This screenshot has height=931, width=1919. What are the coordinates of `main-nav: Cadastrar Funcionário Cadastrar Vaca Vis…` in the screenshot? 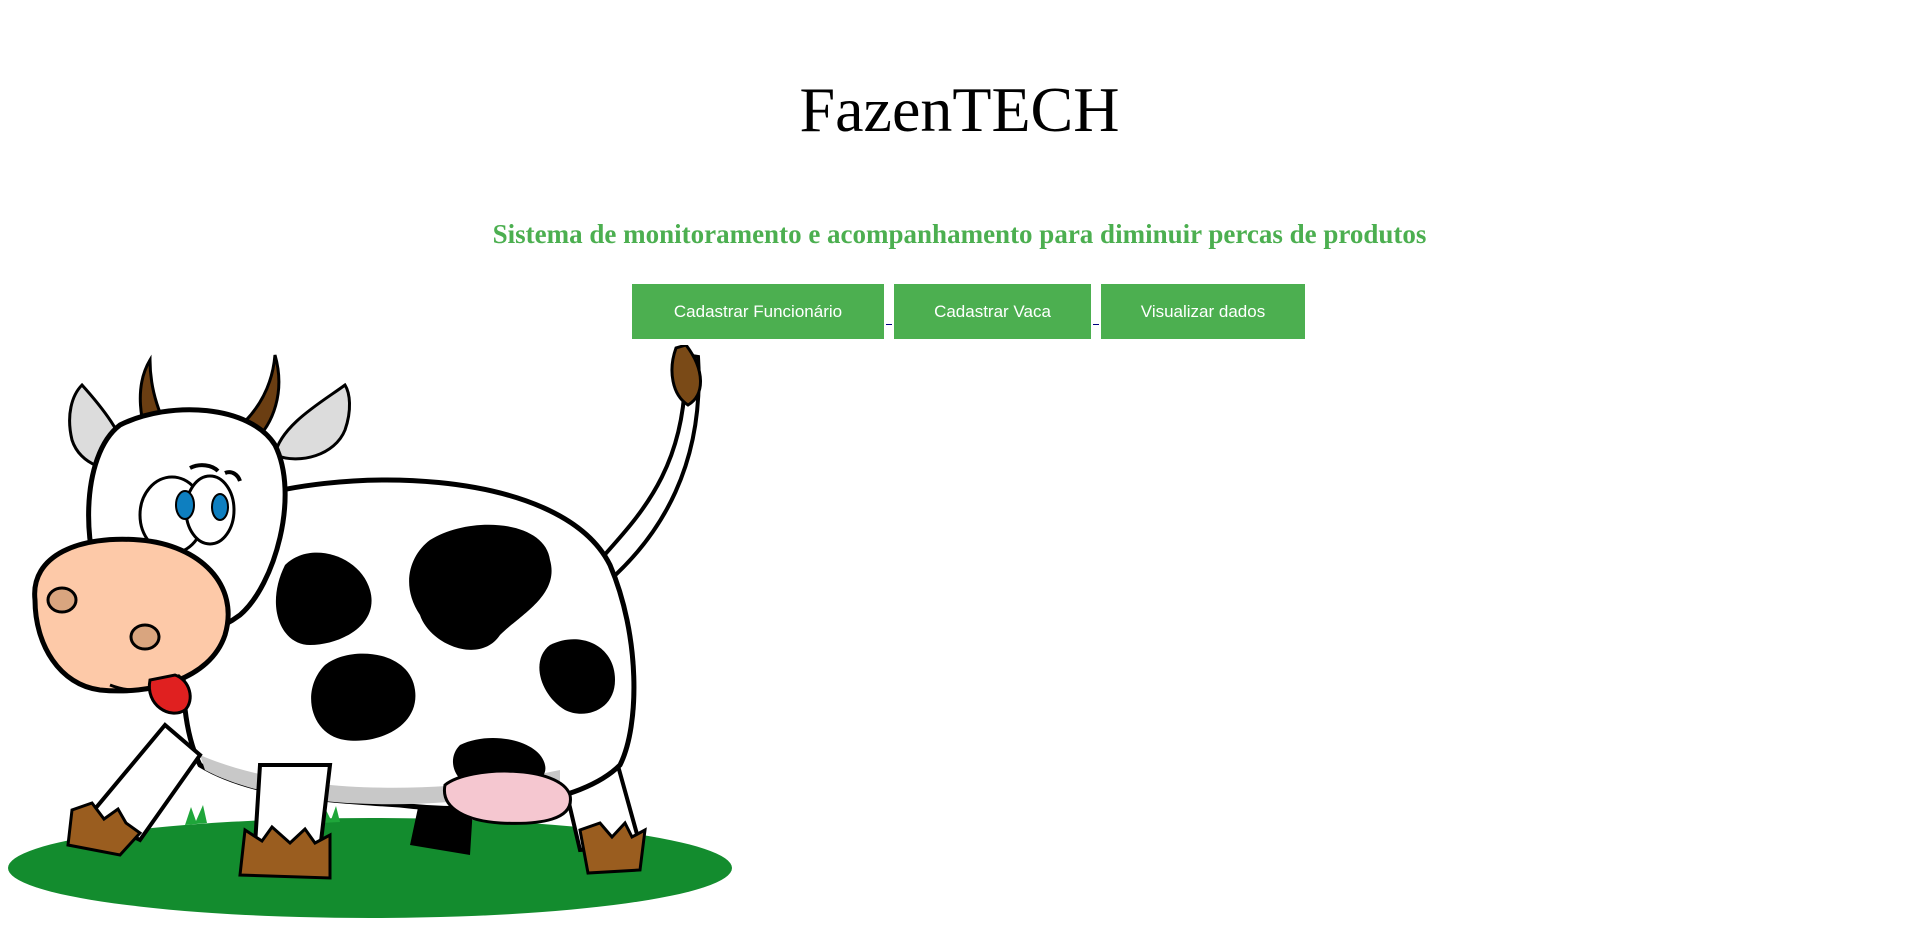 It's located at (968, 311).